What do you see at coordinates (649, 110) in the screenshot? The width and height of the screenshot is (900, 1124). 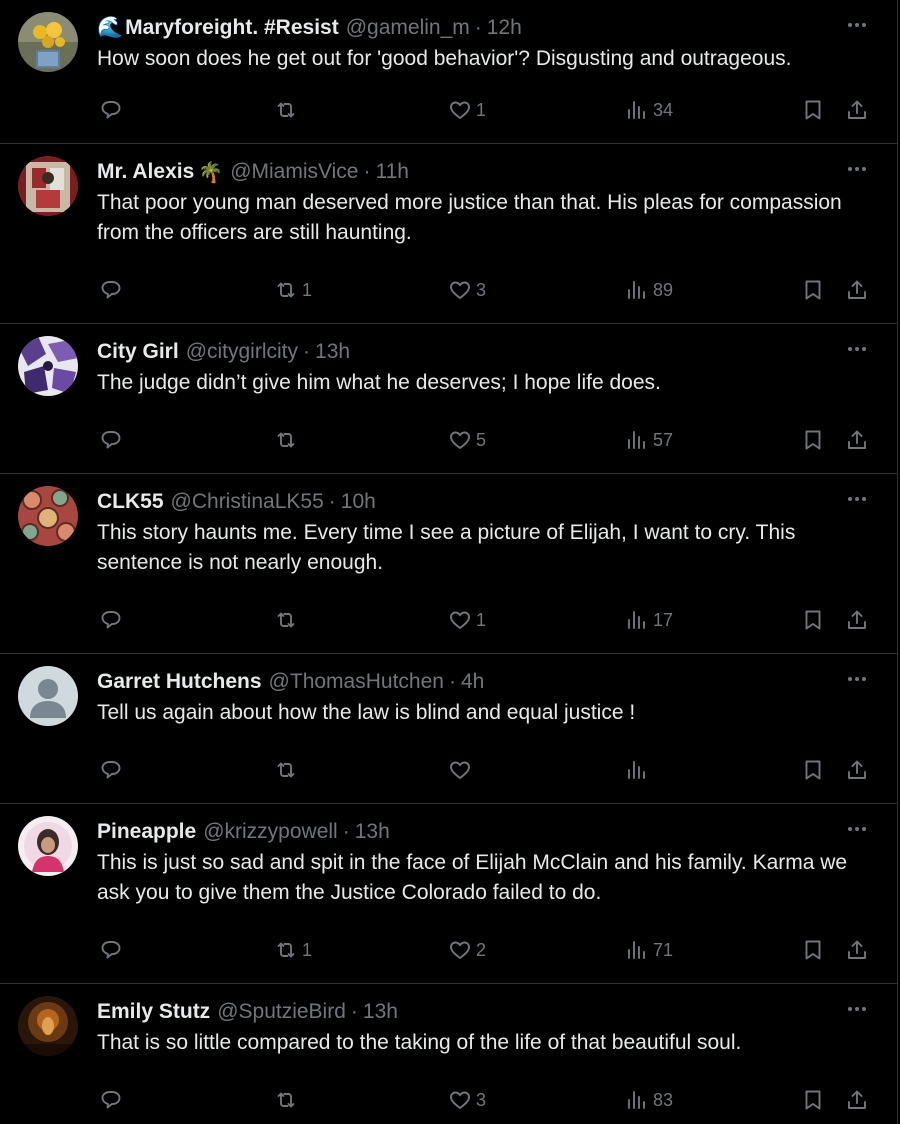 I see `views-button: 34` at bounding box center [649, 110].